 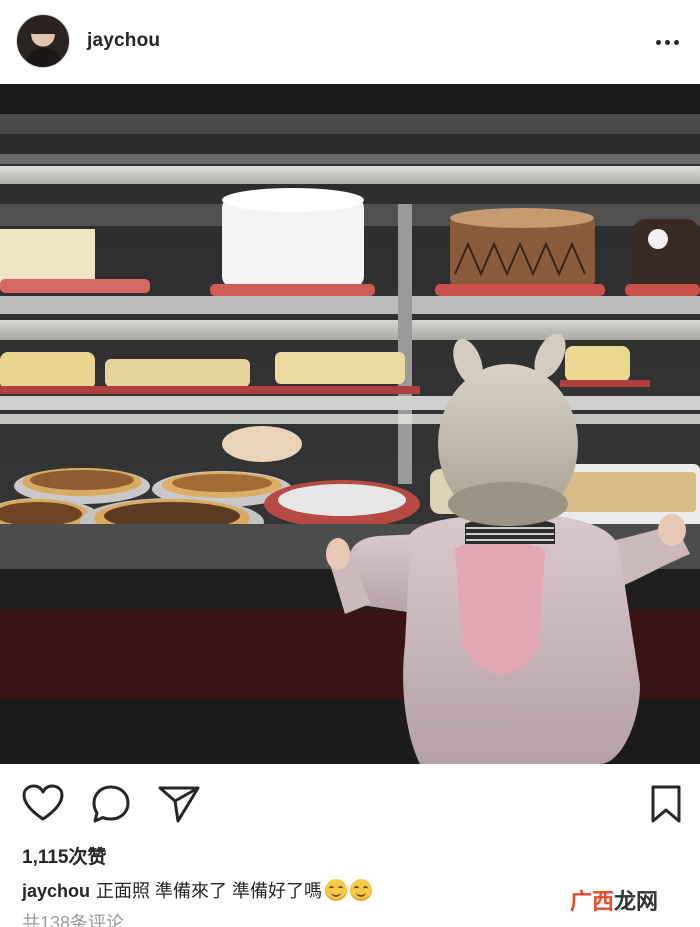 What do you see at coordinates (123, 41) in the screenshot?
I see `post-username: jaychou` at bounding box center [123, 41].